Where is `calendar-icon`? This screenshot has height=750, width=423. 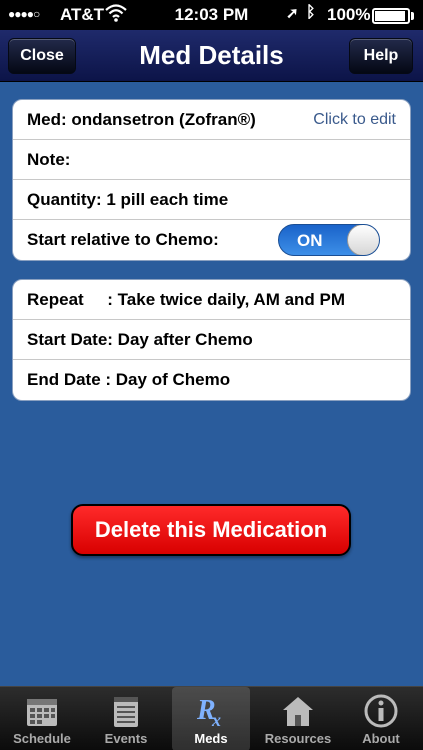 calendar-icon is located at coordinates (42, 711).